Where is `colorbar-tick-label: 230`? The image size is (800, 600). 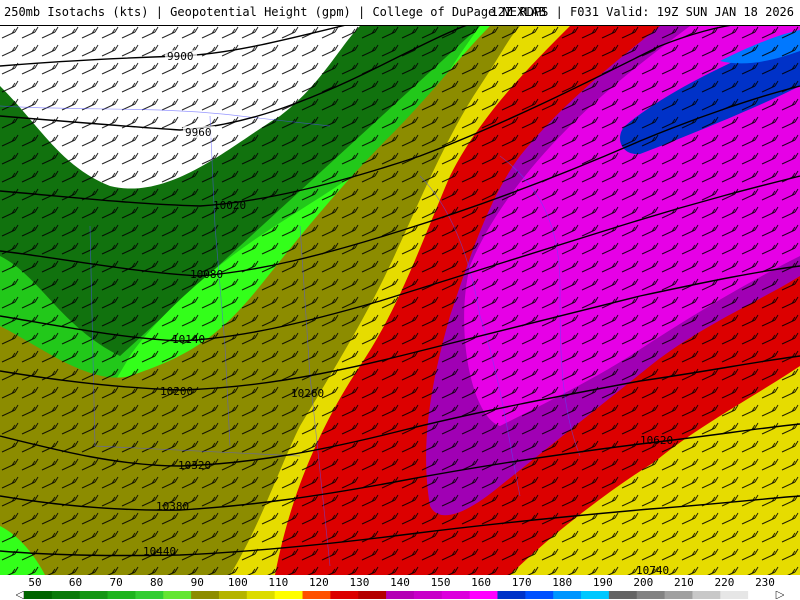
colorbar-tick-label: 230 is located at coordinates (765, 582).